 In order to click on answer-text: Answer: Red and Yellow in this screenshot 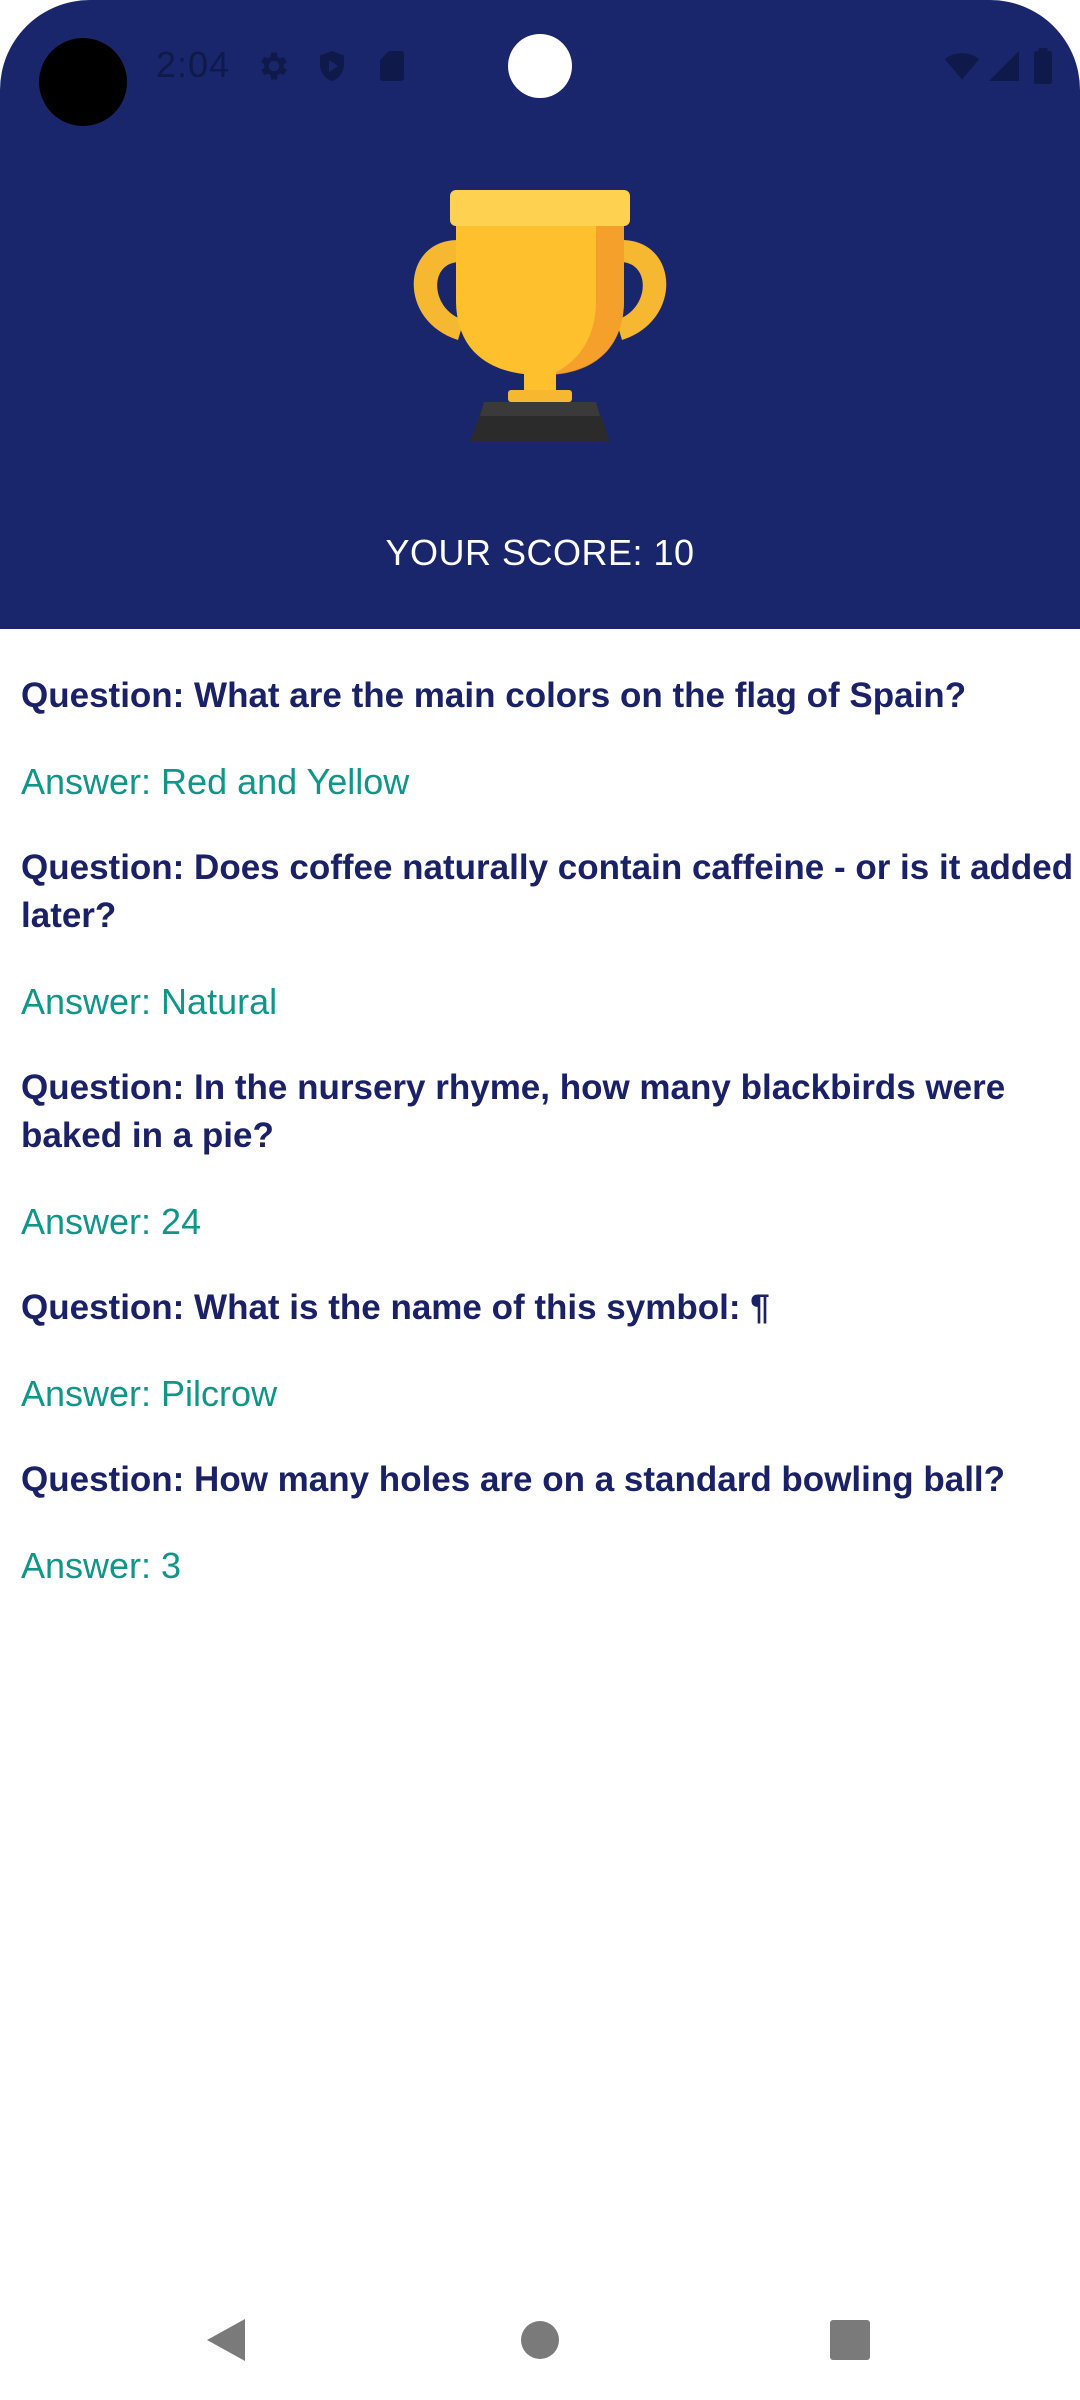, I will do `click(215, 781)`.